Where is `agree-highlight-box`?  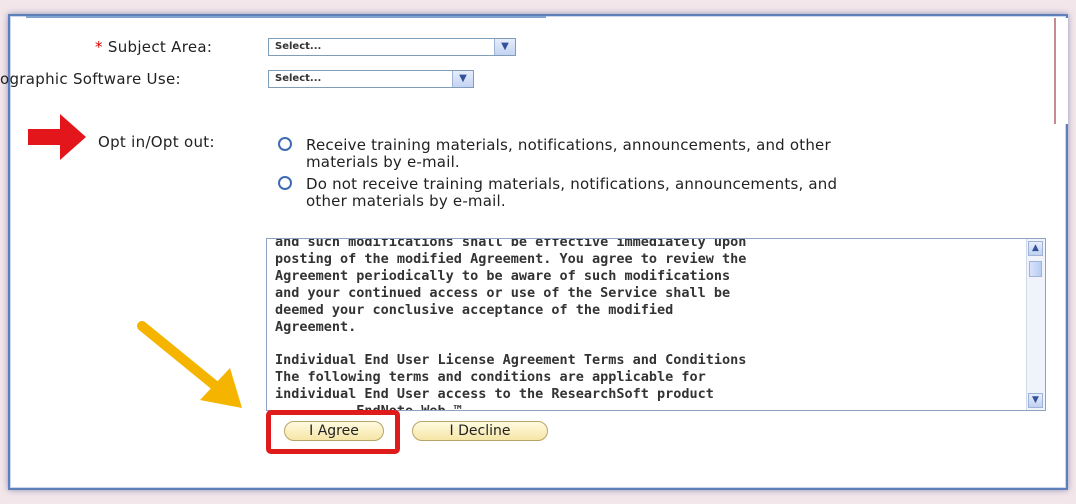 agree-highlight-box is located at coordinates (333, 432).